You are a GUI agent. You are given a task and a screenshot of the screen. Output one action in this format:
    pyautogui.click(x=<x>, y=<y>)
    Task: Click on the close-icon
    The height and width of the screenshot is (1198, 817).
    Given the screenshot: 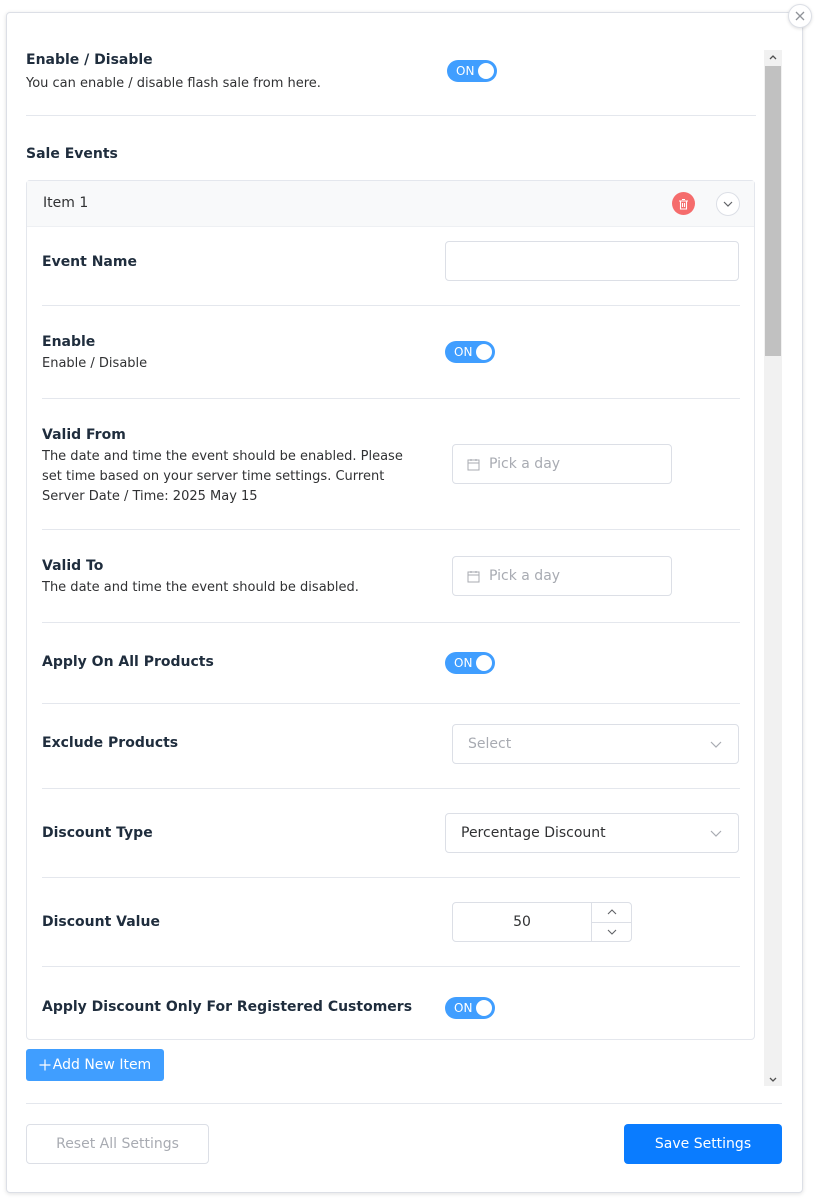 What is the action you would take?
    pyautogui.click(x=800, y=16)
    